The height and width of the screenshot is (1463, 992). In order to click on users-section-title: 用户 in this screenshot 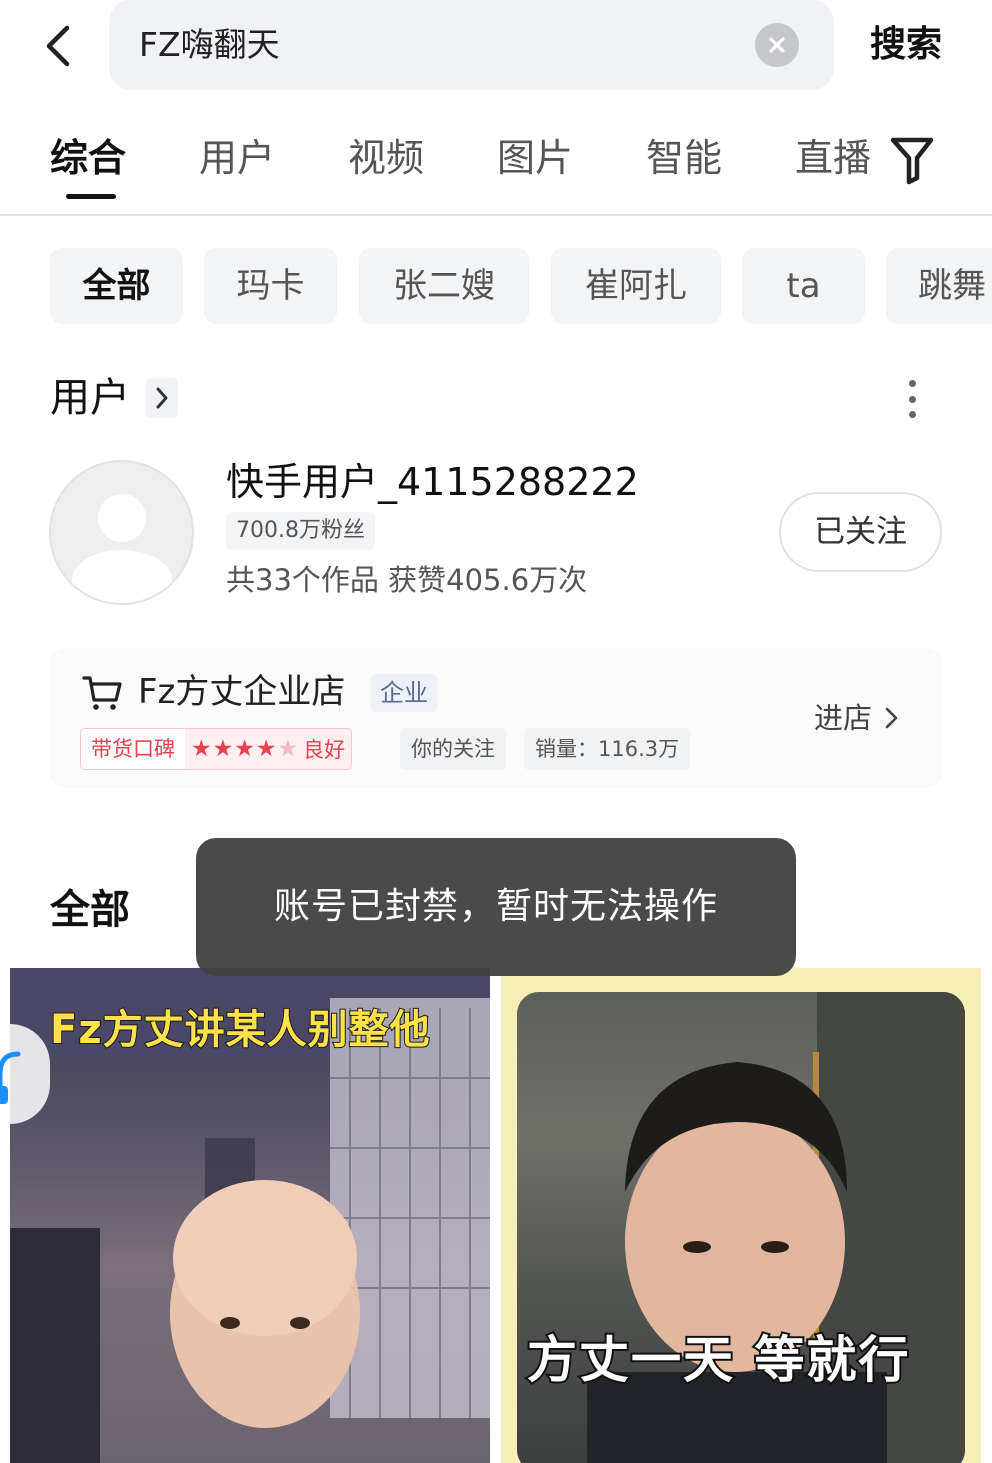, I will do `click(90, 398)`.